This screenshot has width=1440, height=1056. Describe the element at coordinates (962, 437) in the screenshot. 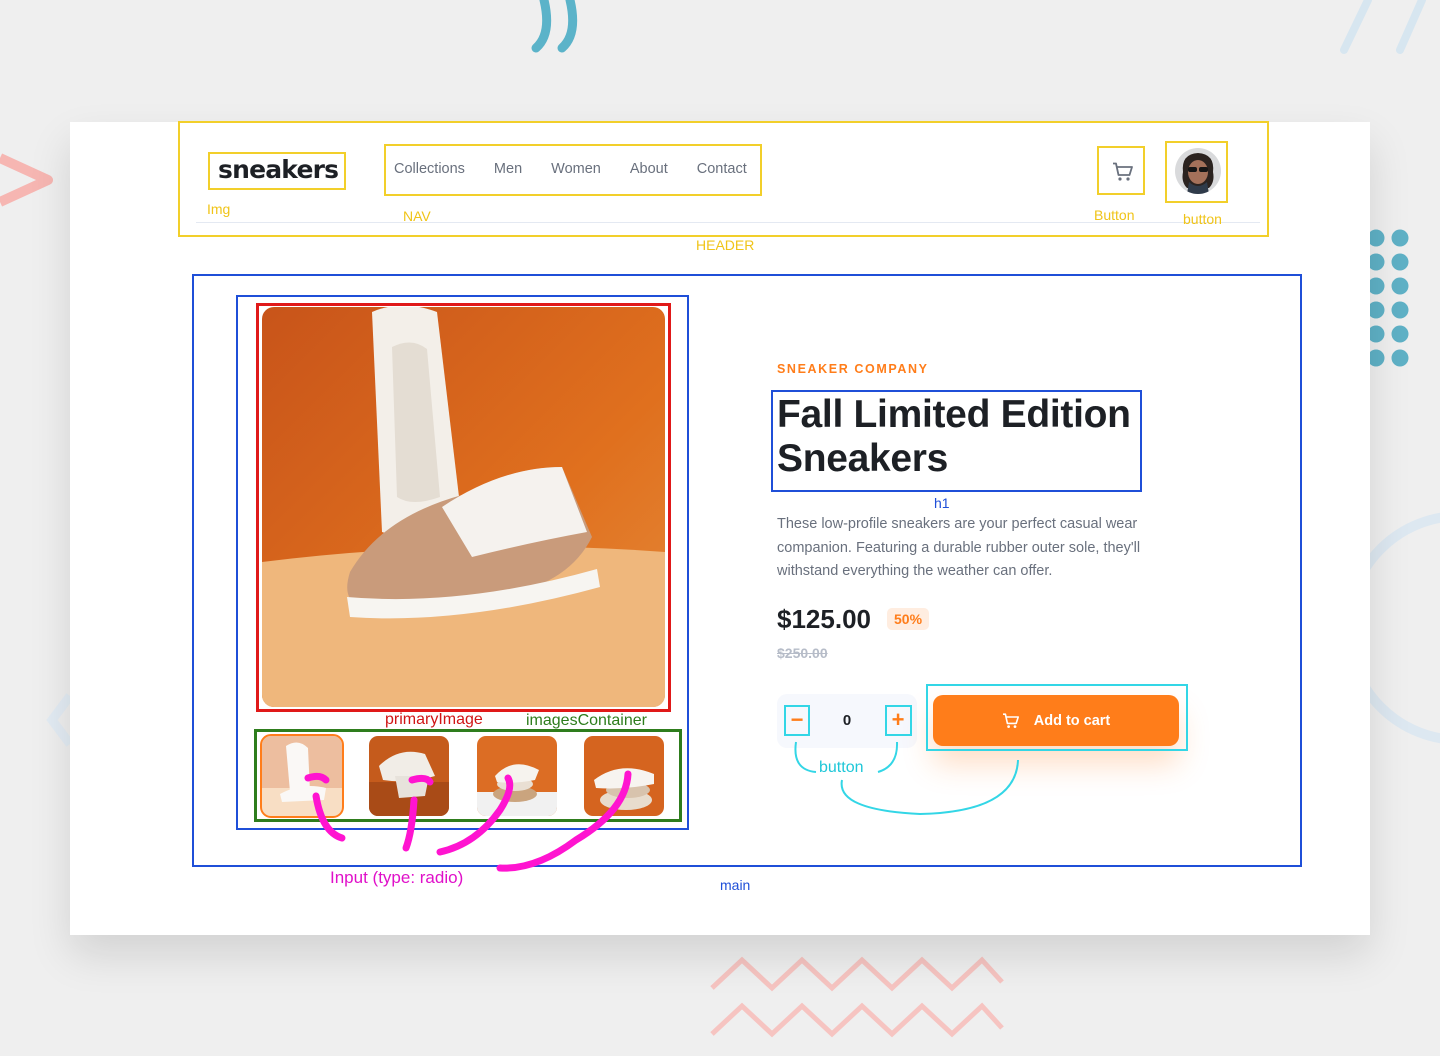

I see `product-title: Fall Limited Edition Sneakers` at that location.